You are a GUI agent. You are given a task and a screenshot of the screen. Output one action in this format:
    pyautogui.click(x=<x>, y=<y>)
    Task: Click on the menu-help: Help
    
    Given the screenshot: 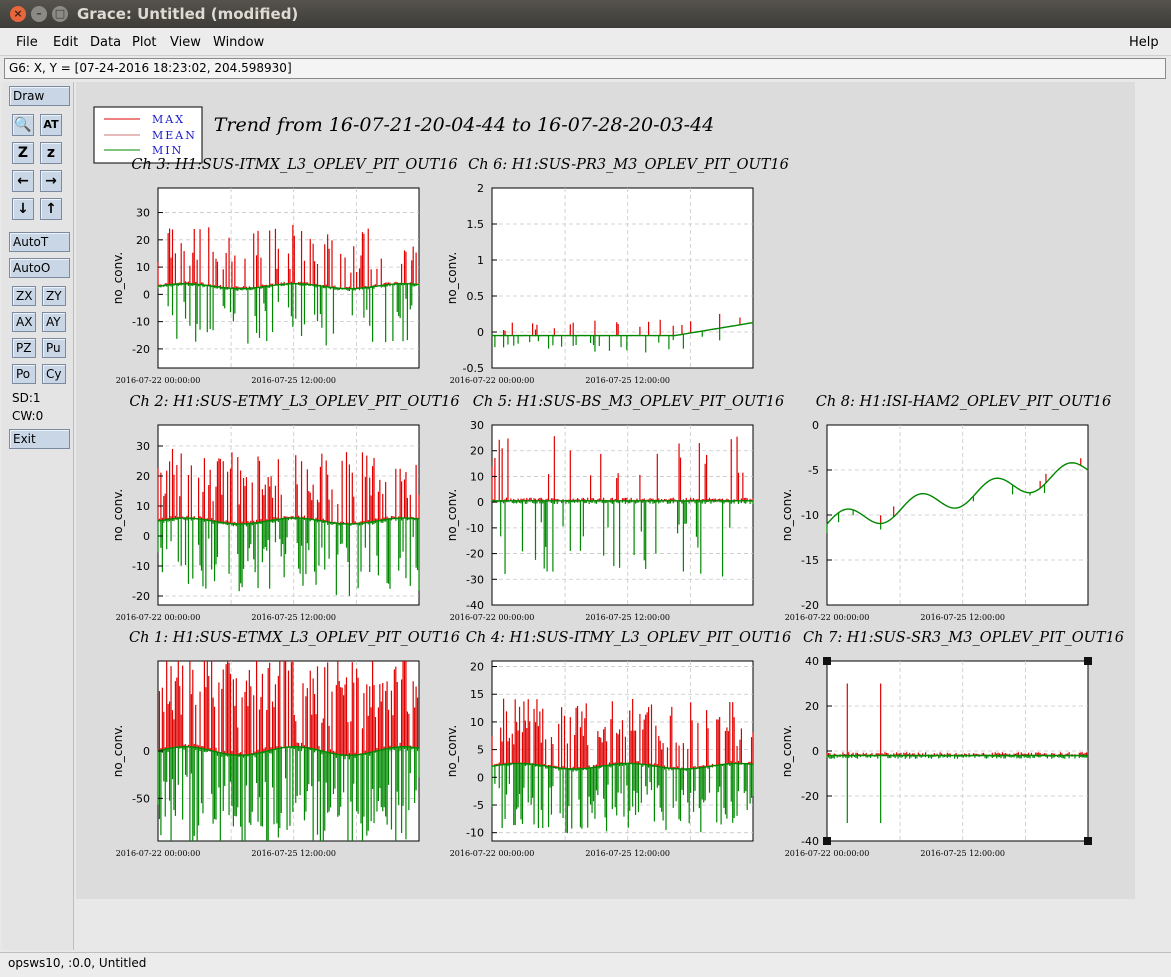 What is the action you would take?
    pyautogui.click(x=1144, y=42)
    